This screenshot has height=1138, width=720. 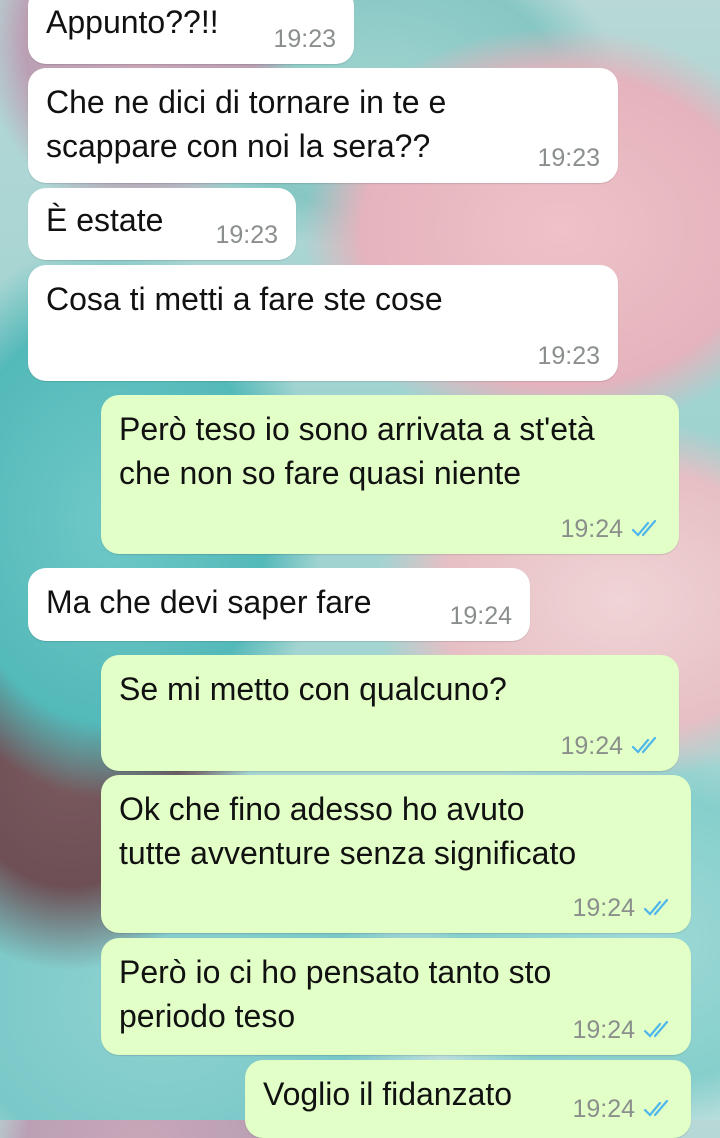 I want to click on message-text: È estate, so click(x=105, y=220).